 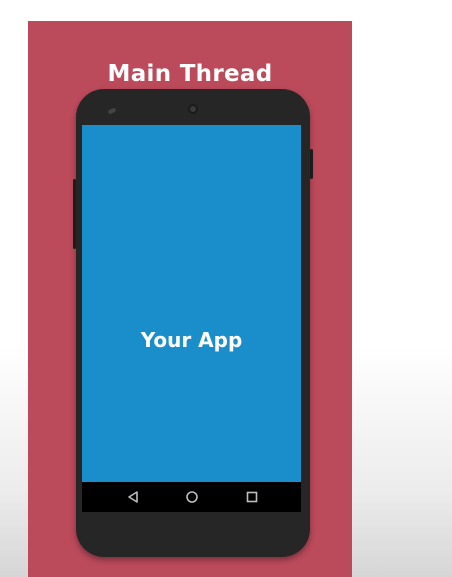 I want to click on phone-sensor, so click(x=112, y=111).